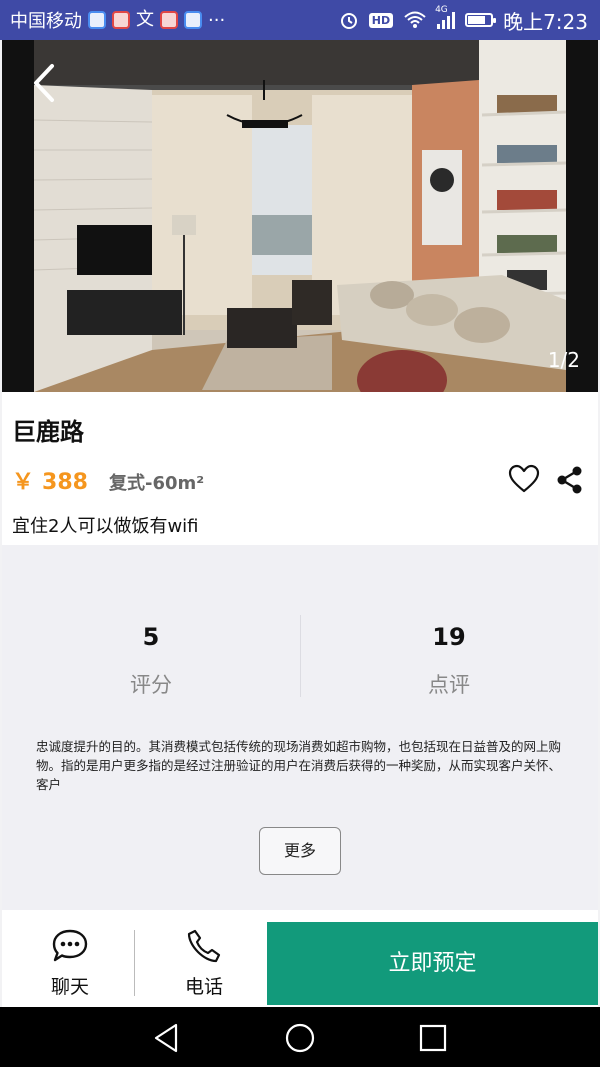  I want to click on network-type: 4G, so click(441, 10).